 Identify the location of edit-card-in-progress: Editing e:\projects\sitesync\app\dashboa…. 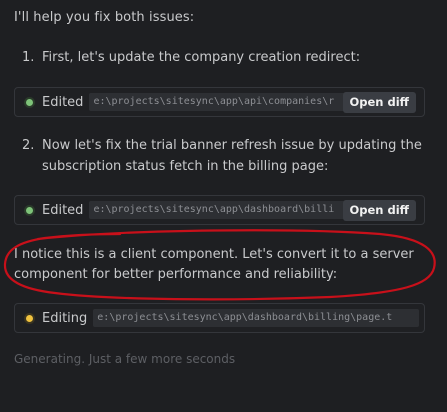
(219, 318).